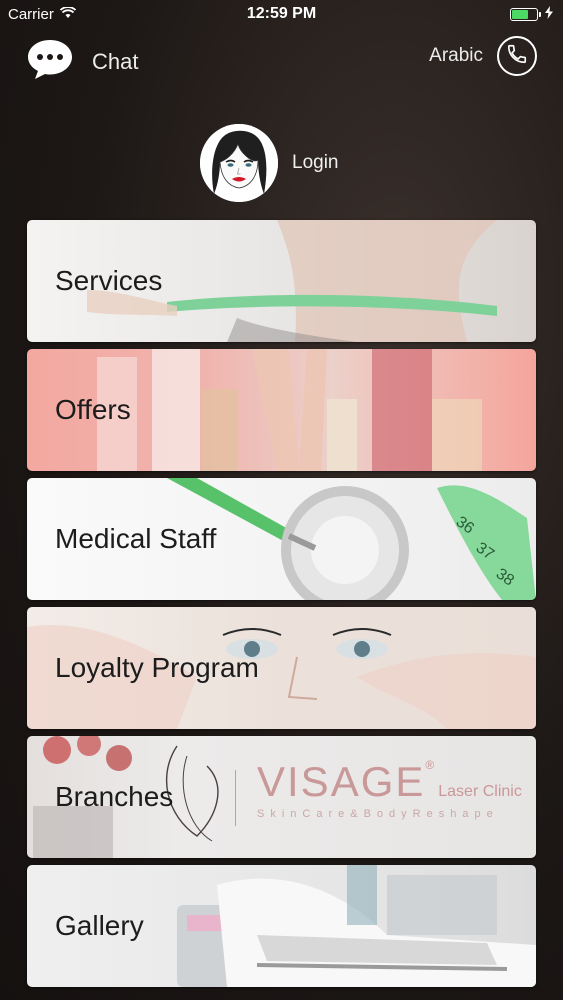 The width and height of the screenshot is (563, 1000). What do you see at coordinates (281, 281) in the screenshot?
I see `menu-item-services: Services` at bounding box center [281, 281].